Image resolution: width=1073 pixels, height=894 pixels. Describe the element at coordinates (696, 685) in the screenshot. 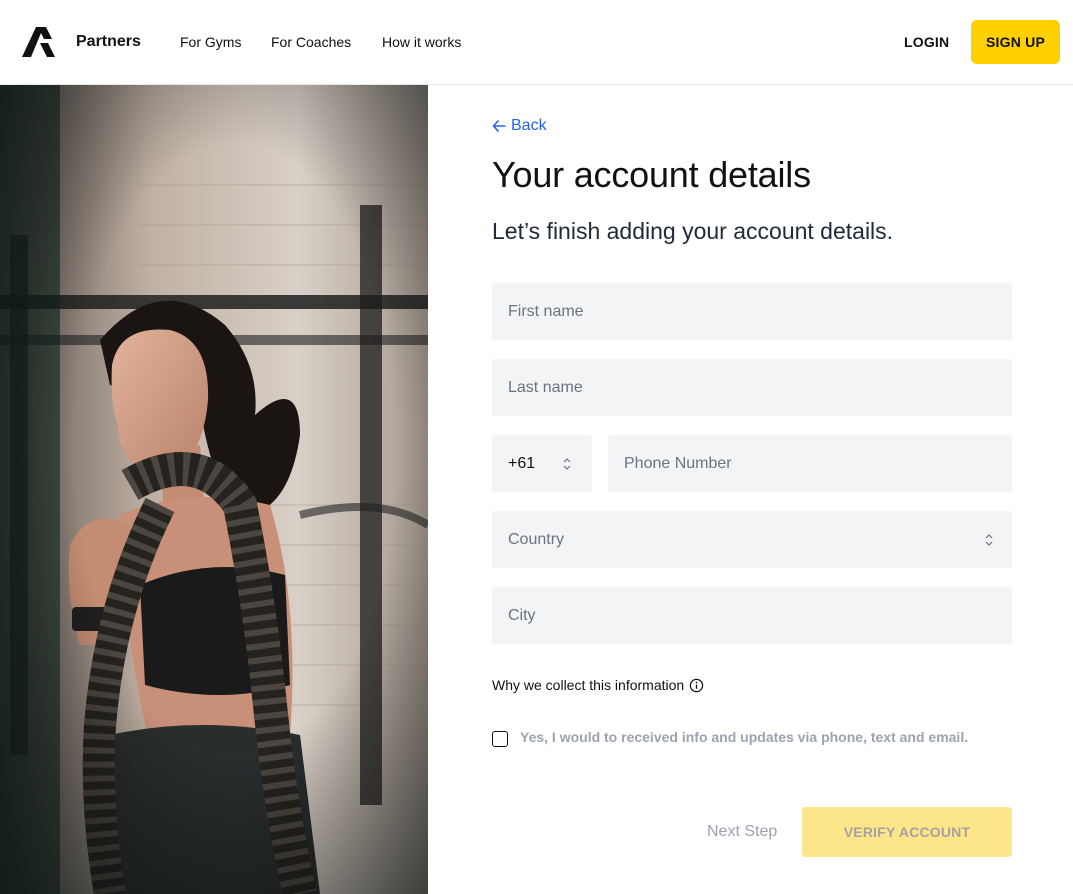

I see `info-circle-icon` at that location.